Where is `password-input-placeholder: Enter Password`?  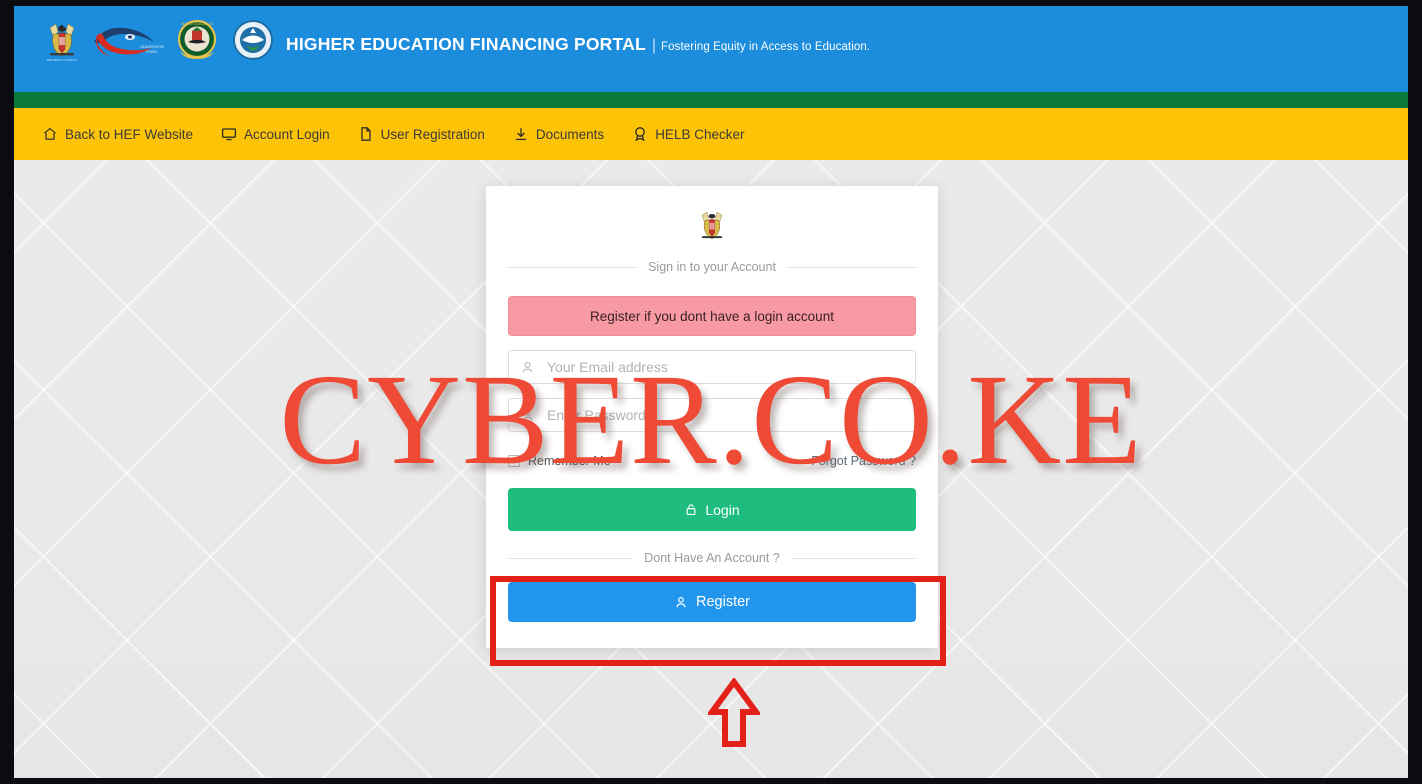 password-input-placeholder: Enter Password is located at coordinates (596, 415).